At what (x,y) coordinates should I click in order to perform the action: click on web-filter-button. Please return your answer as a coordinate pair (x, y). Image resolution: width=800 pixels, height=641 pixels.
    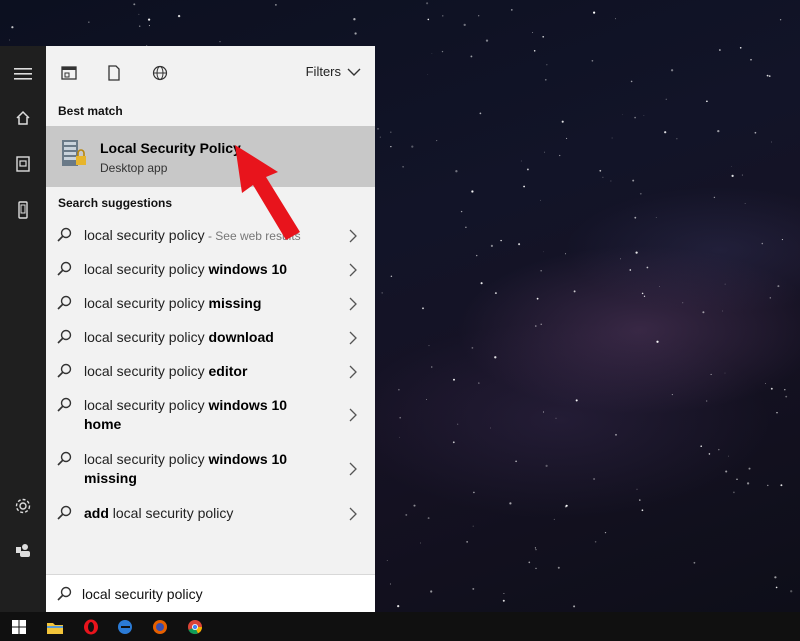
    Looking at the image, I should click on (160, 73).